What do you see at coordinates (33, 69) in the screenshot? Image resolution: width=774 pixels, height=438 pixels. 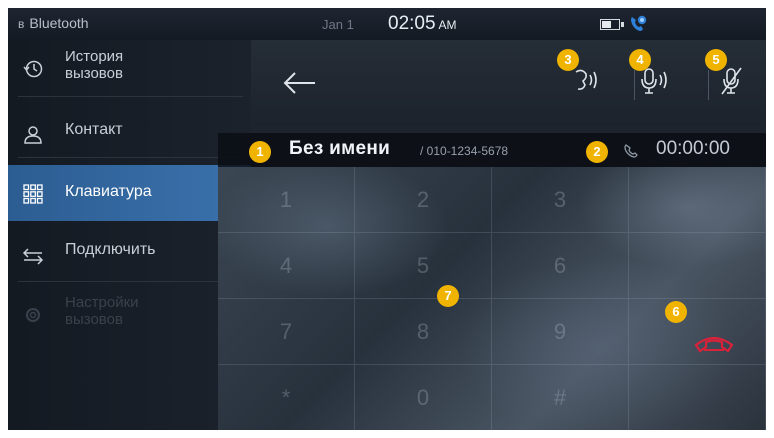 I see `history-icon` at bounding box center [33, 69].